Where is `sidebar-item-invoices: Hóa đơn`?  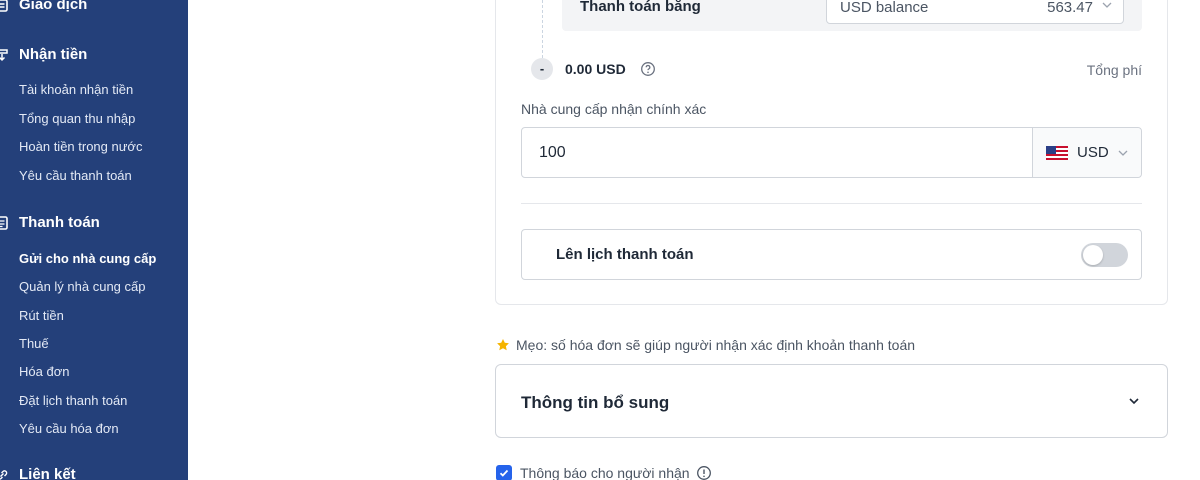
sidebar-item-invoices: Hóa đơn is located at coordinates (44, 371).